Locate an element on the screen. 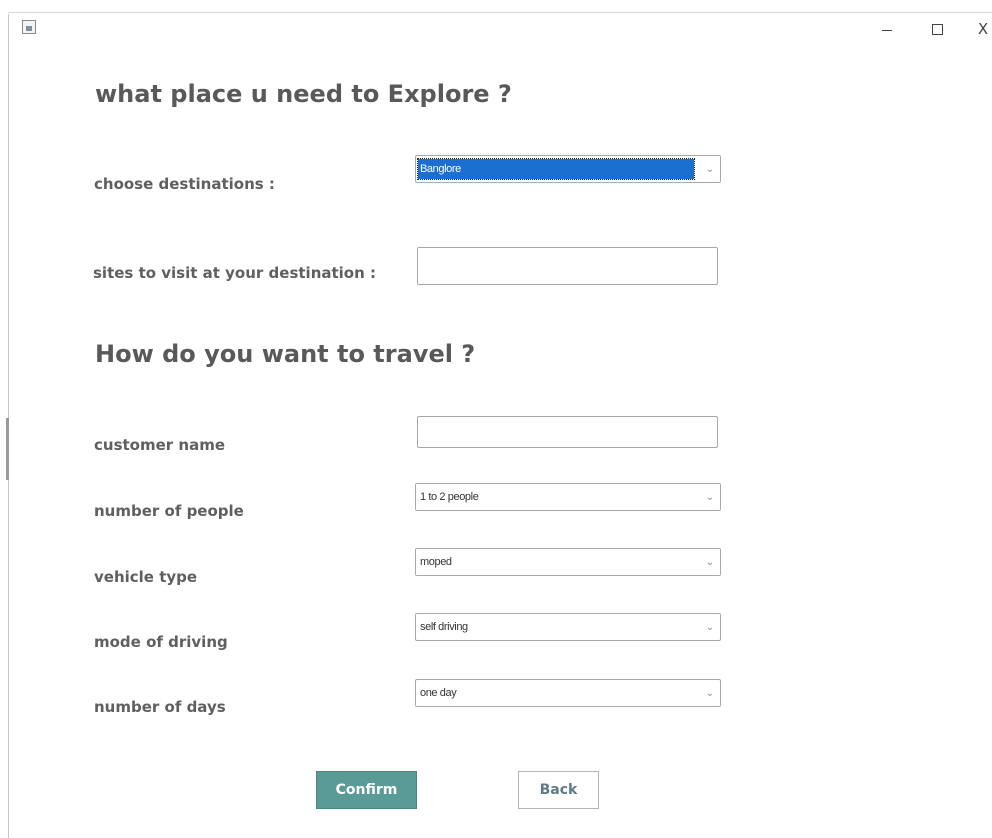 This screenshot has height=838, width=992. customer-name-input is located at coordinates (567, 432).